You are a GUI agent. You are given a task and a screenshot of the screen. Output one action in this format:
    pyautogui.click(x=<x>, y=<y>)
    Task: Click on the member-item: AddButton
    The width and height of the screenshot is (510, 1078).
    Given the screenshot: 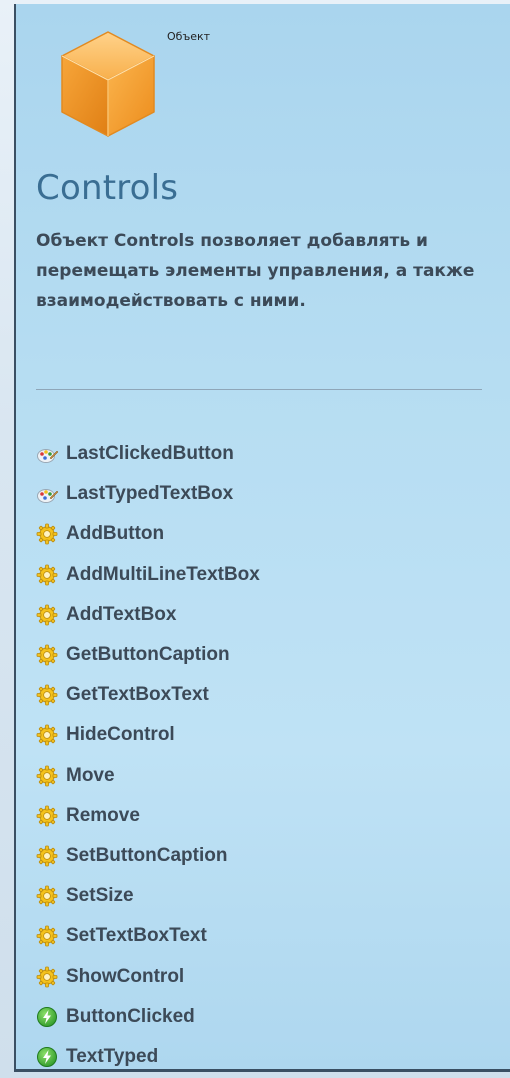 What is the action you would take?
    pyautogui.click(x=148, y=534)
    